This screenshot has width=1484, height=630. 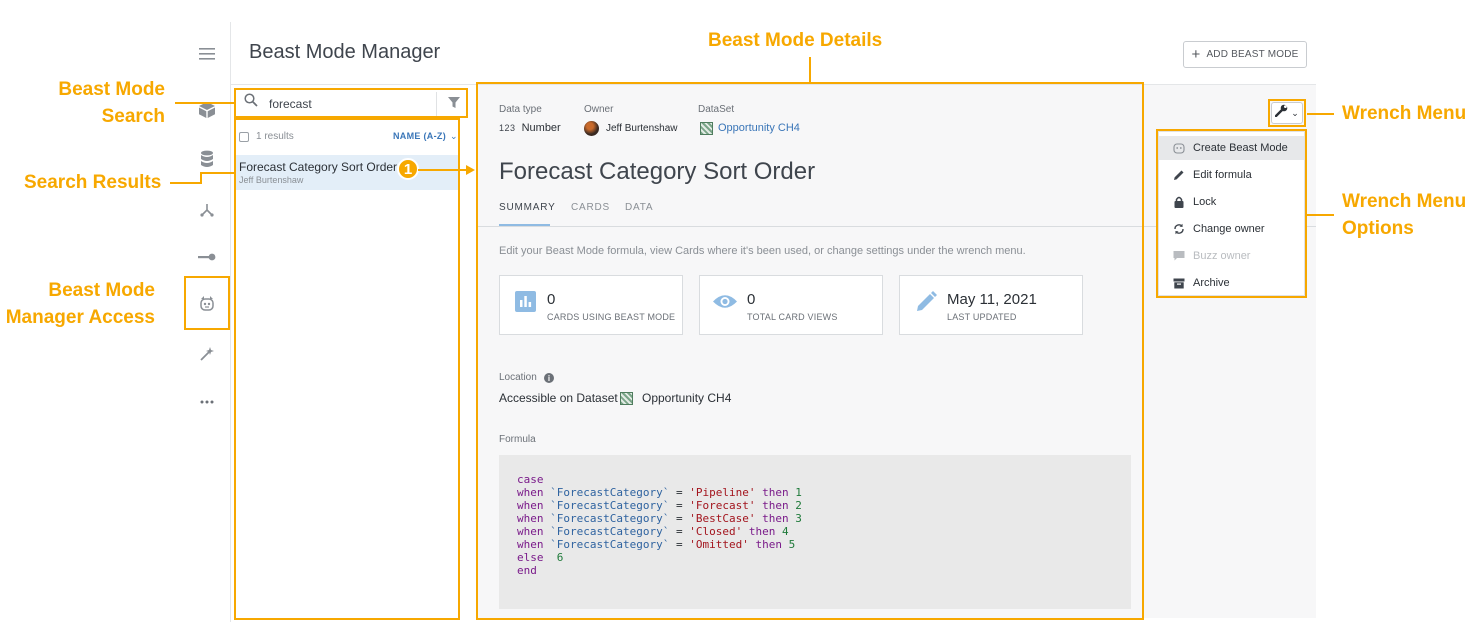 What do you see at coordinates (345, 52) in the screenshot?
I see `page-title: Beast Mode Manager` at bounding box center [345, 52].